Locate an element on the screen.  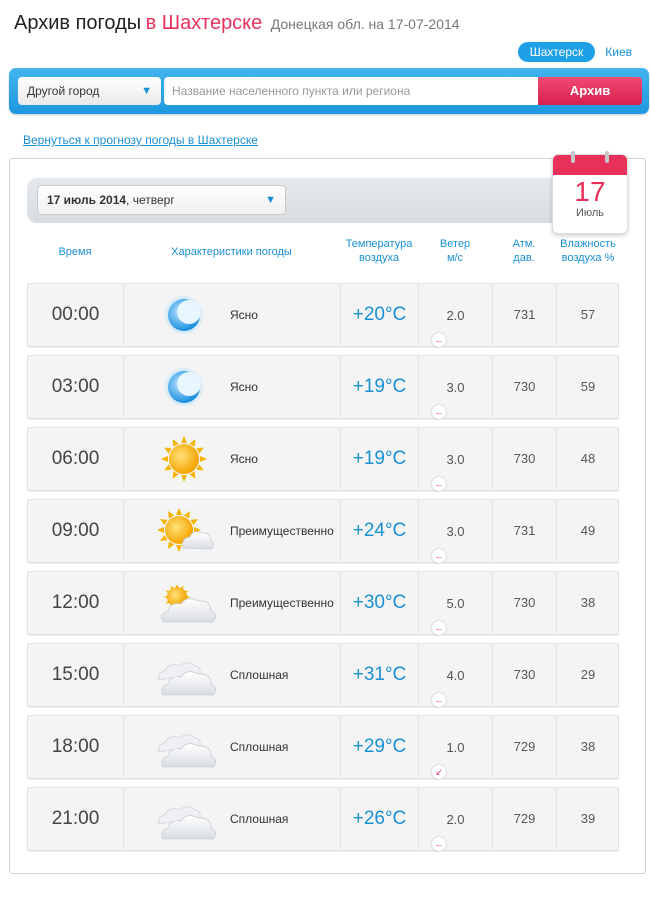
city-link-kiev: Киев is located at coordinates (618, 52).